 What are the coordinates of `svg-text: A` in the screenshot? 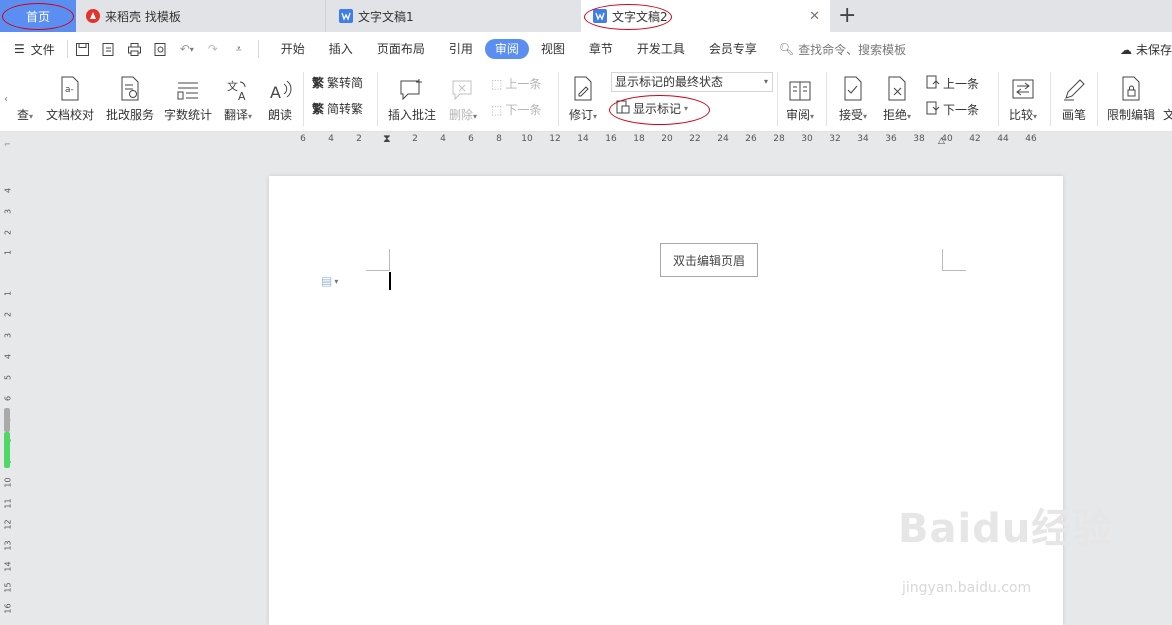 It's located at (275, 92).